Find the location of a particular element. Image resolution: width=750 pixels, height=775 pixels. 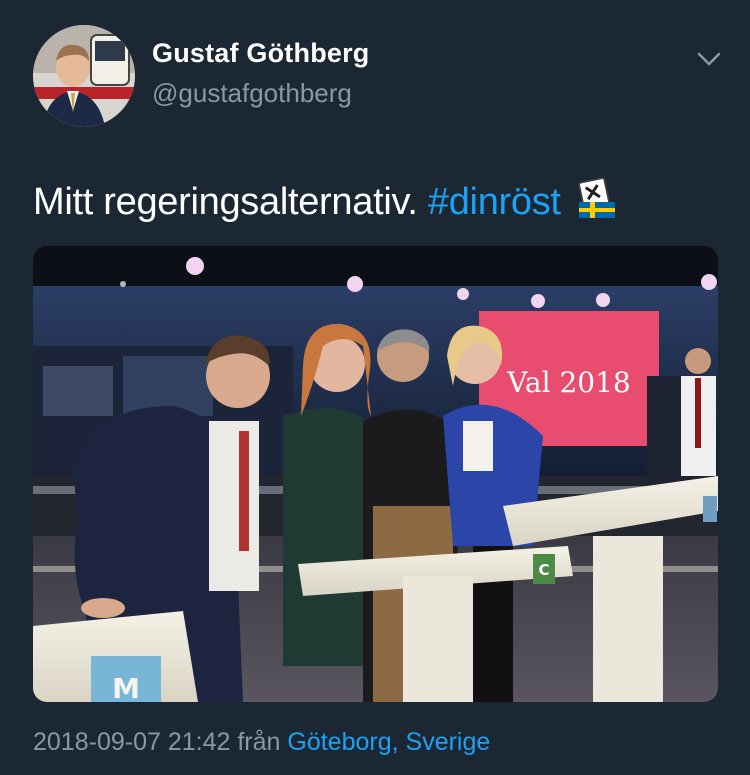

from-label: från is located at coordinates (259, 742).